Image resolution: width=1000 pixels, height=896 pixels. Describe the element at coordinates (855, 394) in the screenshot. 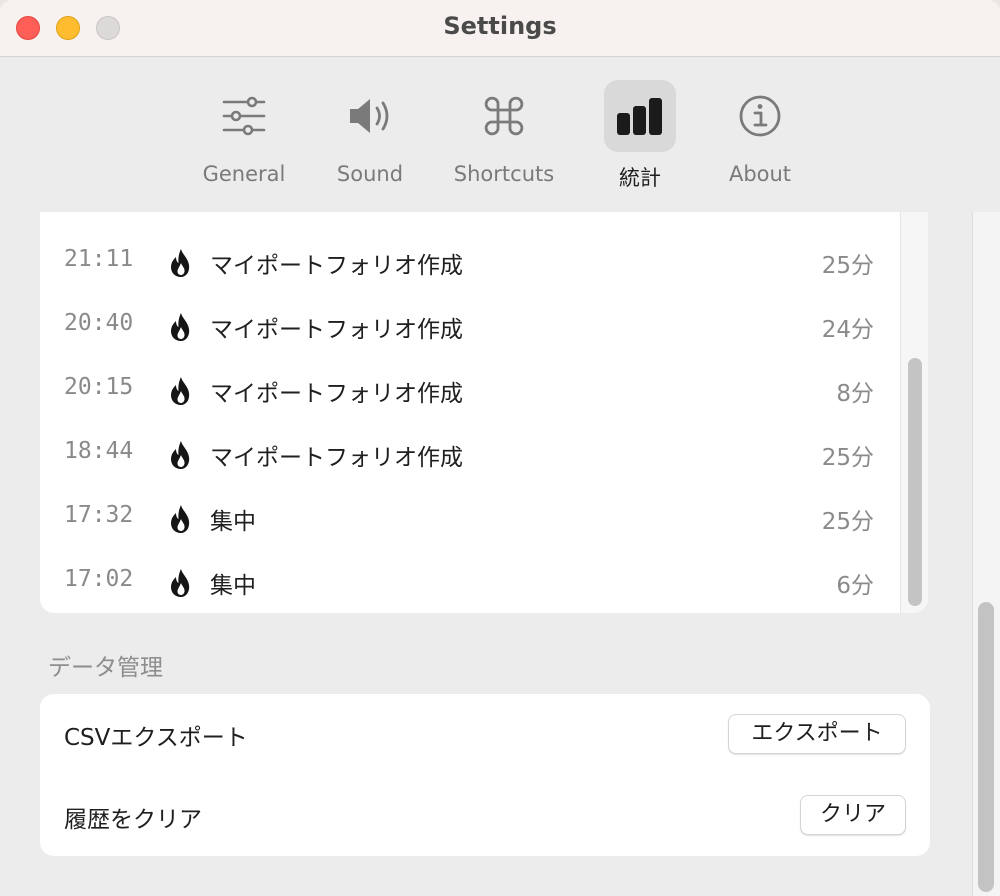

I see `history-duration: 8分` at that location.